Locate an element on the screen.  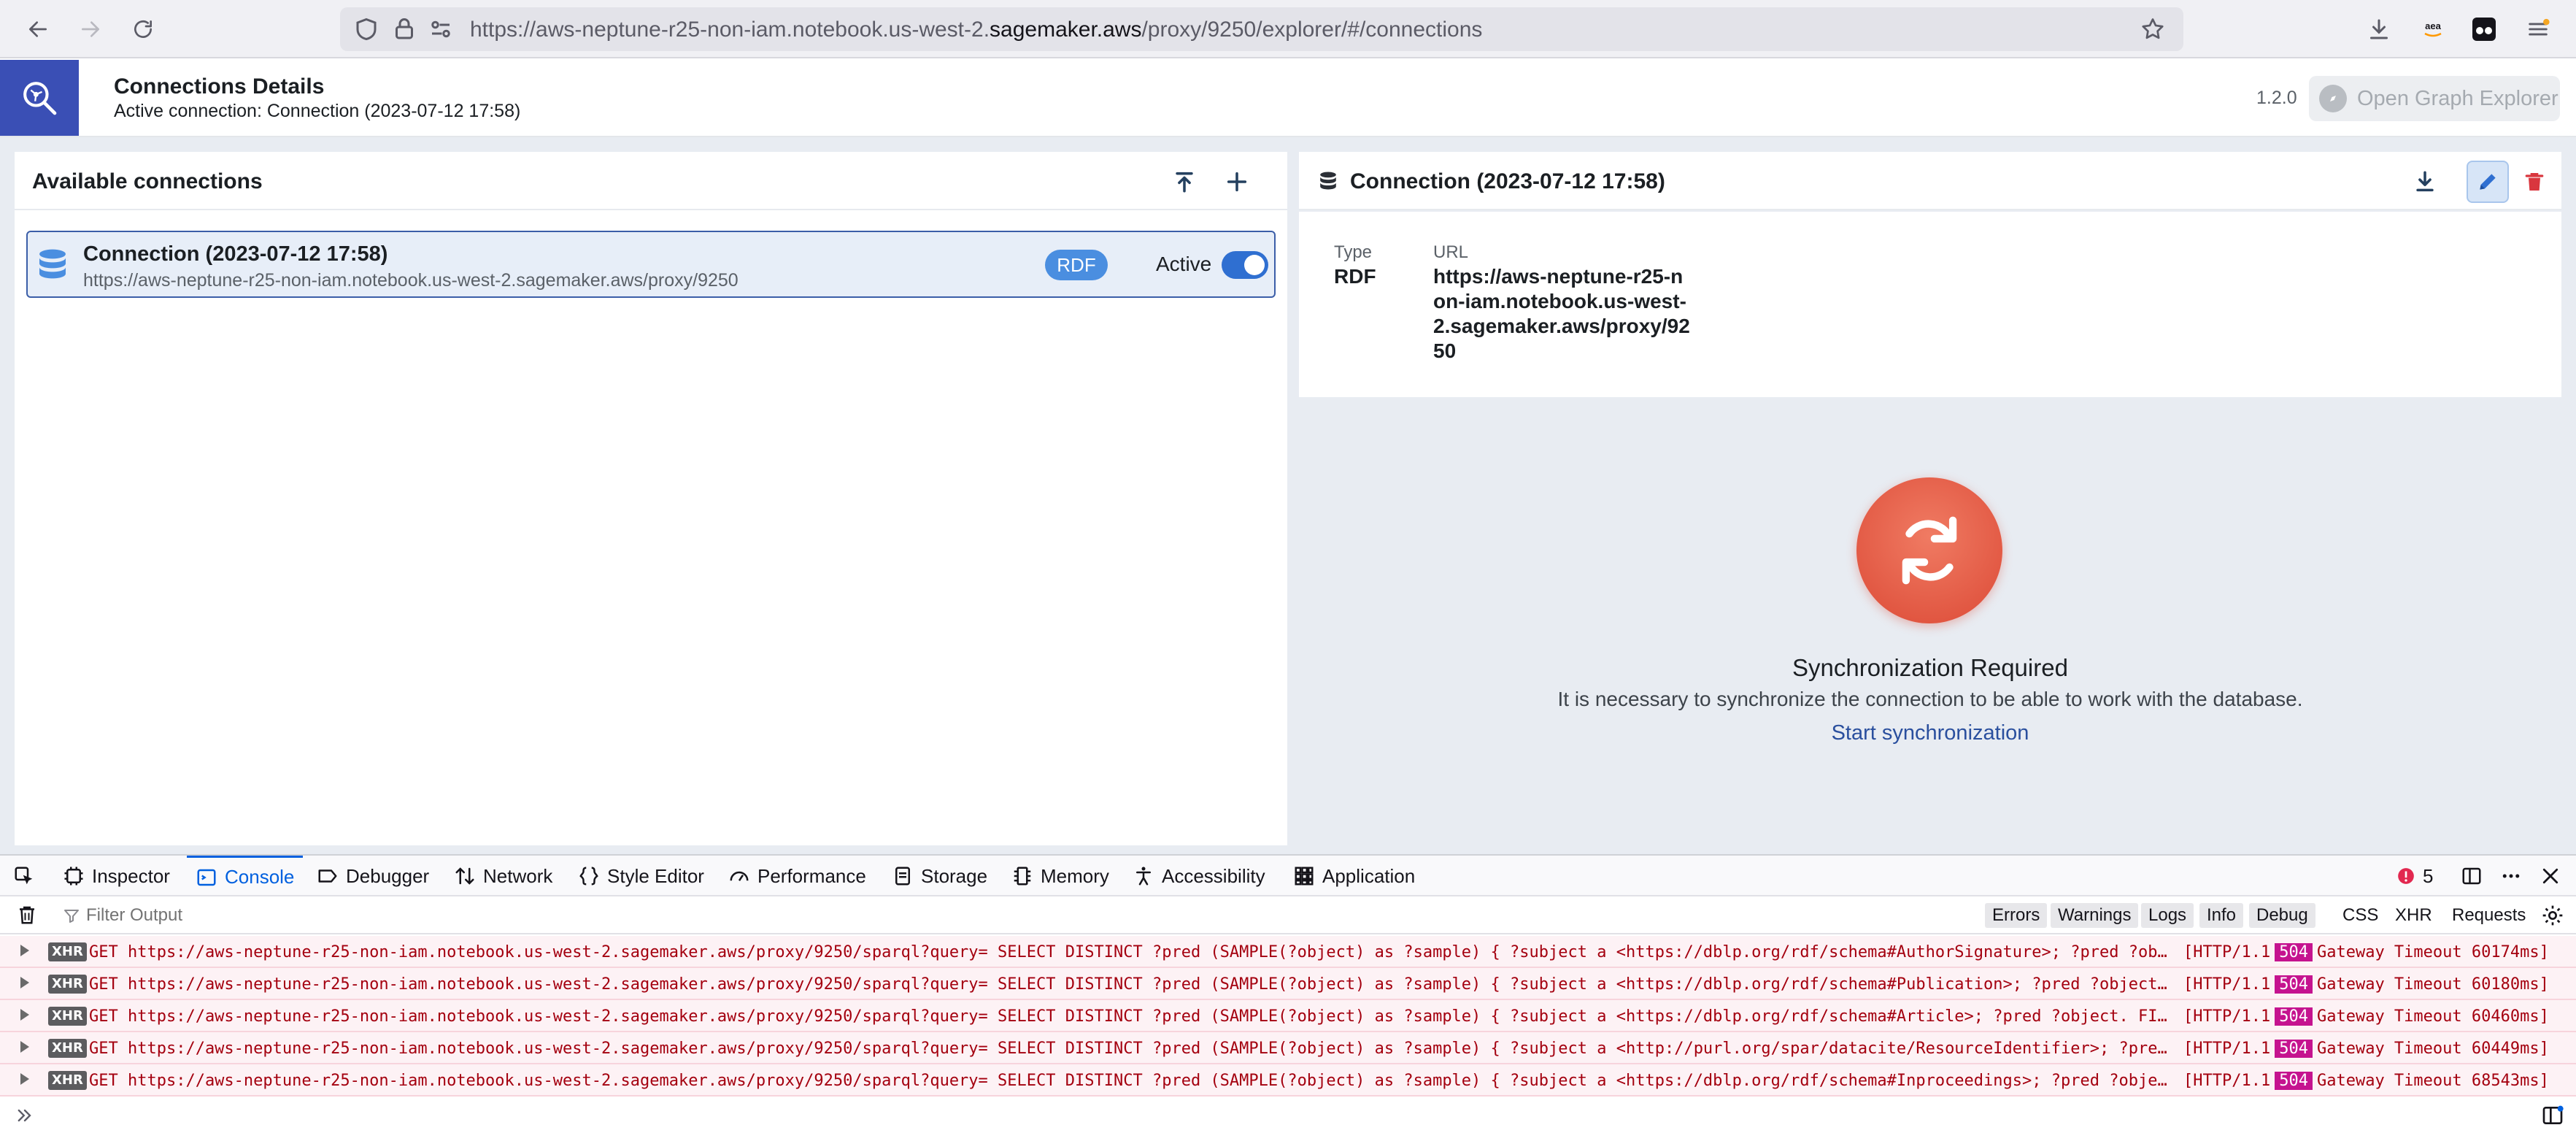
downloads-icon is located at coordinates (2379, 29).